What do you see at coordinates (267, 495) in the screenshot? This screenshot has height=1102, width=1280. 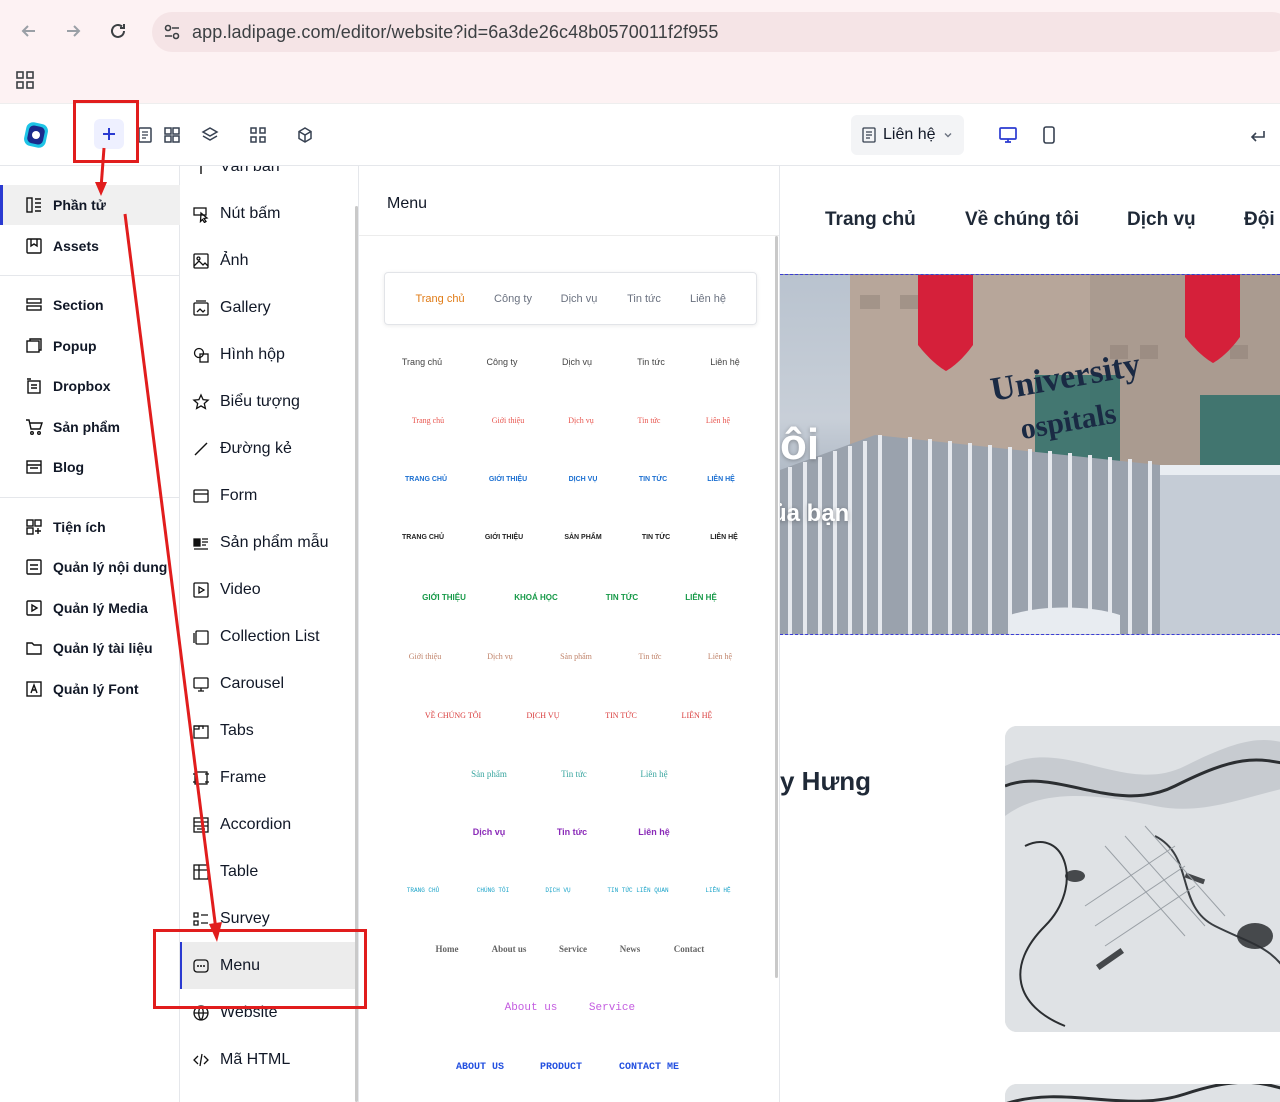 I see `element-form: Form` at bounding box center [267, 495].